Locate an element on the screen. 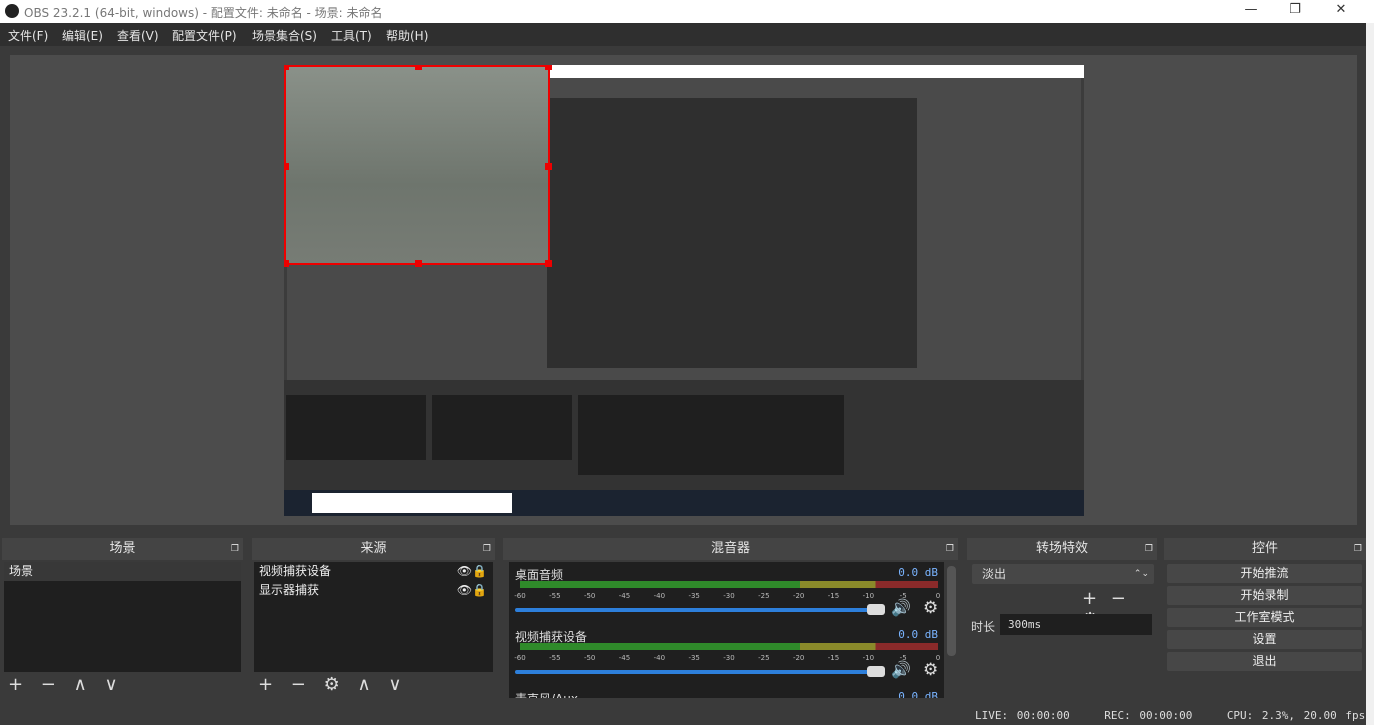  menu-view: 查看(V) is located at coordinates (138, 35).